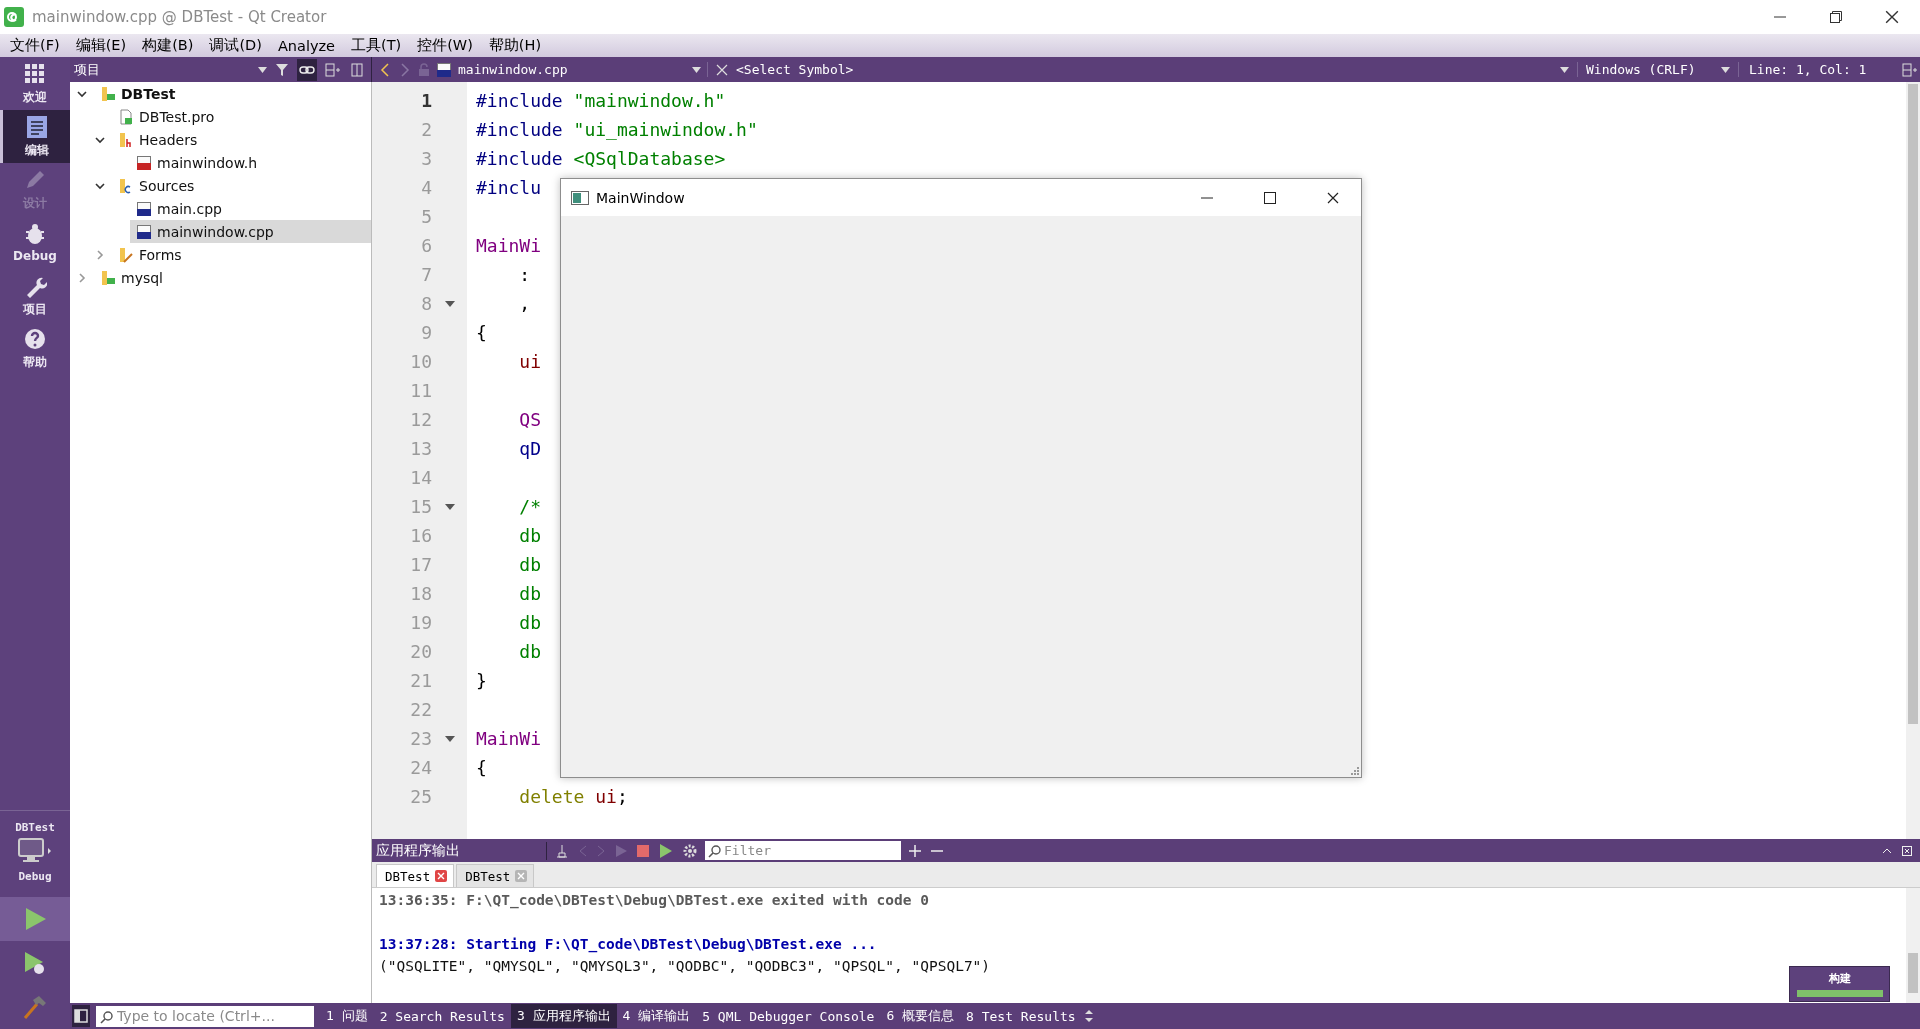 This screenshot has height=1029, width=1920. Describe the element at coordinates (690, 850) in the screenshot. I see `settings-icon` at that location.